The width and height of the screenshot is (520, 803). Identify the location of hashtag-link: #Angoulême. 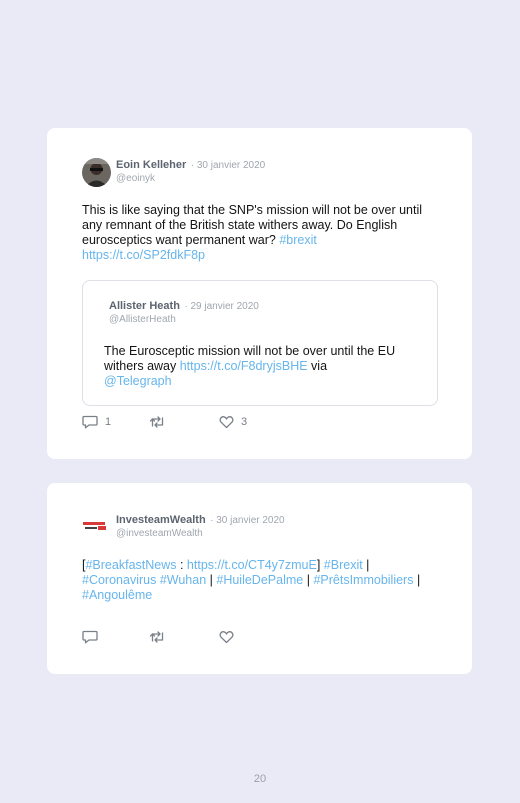
(117, 595).